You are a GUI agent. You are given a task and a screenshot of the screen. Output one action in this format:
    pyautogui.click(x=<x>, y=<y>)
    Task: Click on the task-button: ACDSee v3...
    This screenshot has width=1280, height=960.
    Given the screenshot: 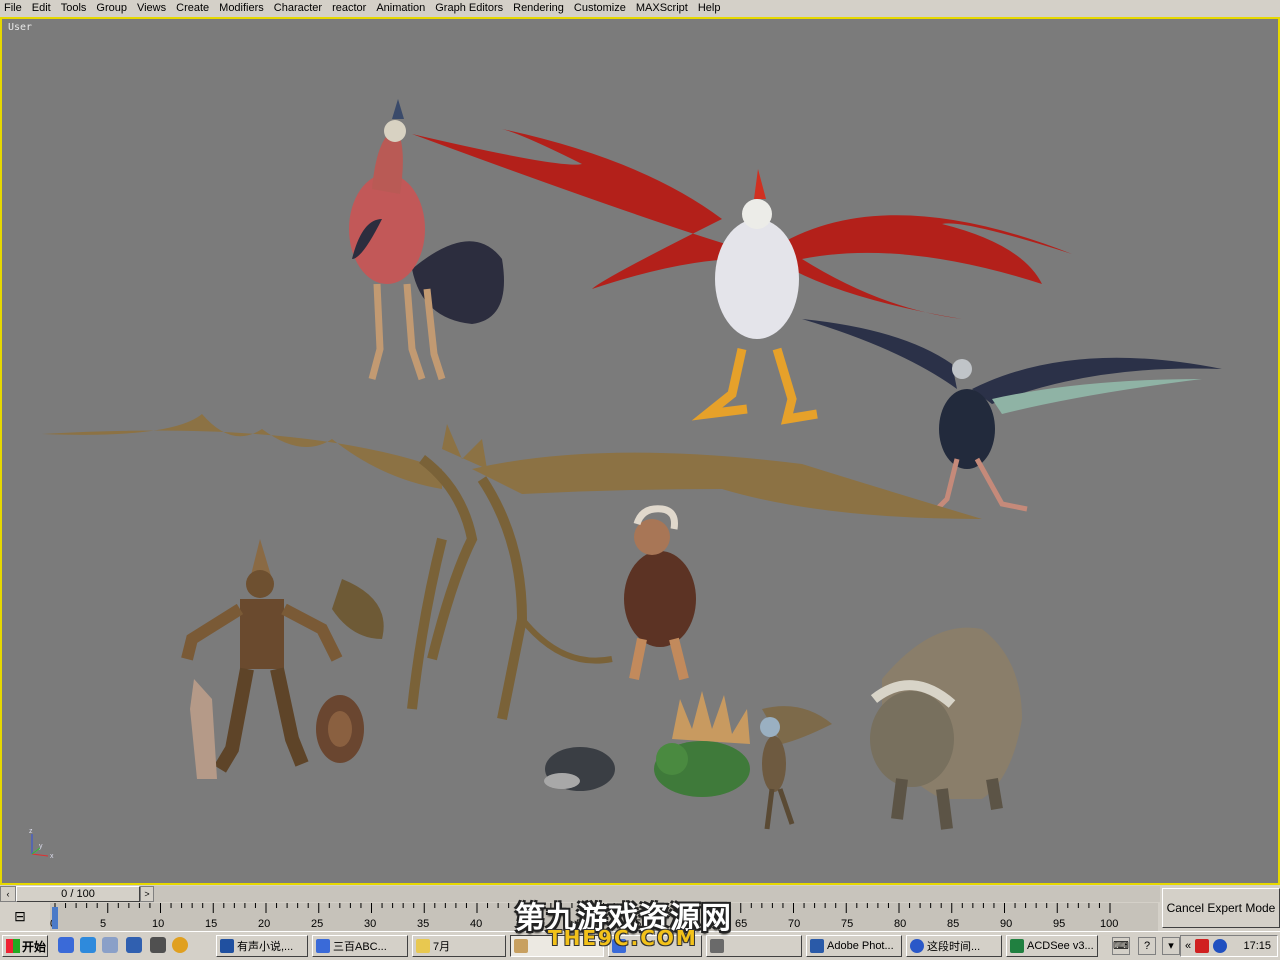 What is the action you would take?
    pyautogui.click(x=1052, y=946)
    